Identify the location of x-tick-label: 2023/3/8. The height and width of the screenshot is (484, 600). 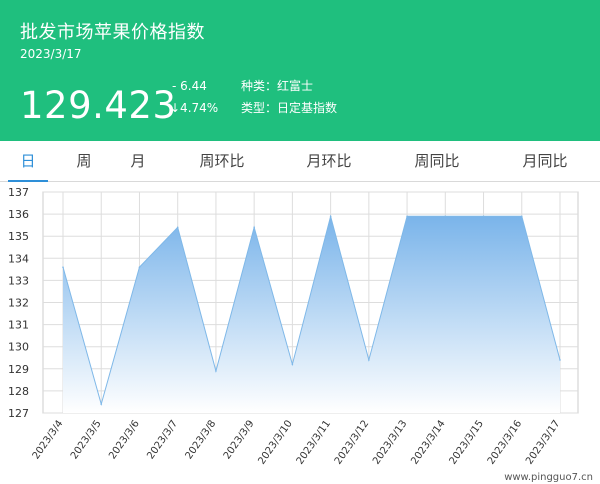
(201, 439).